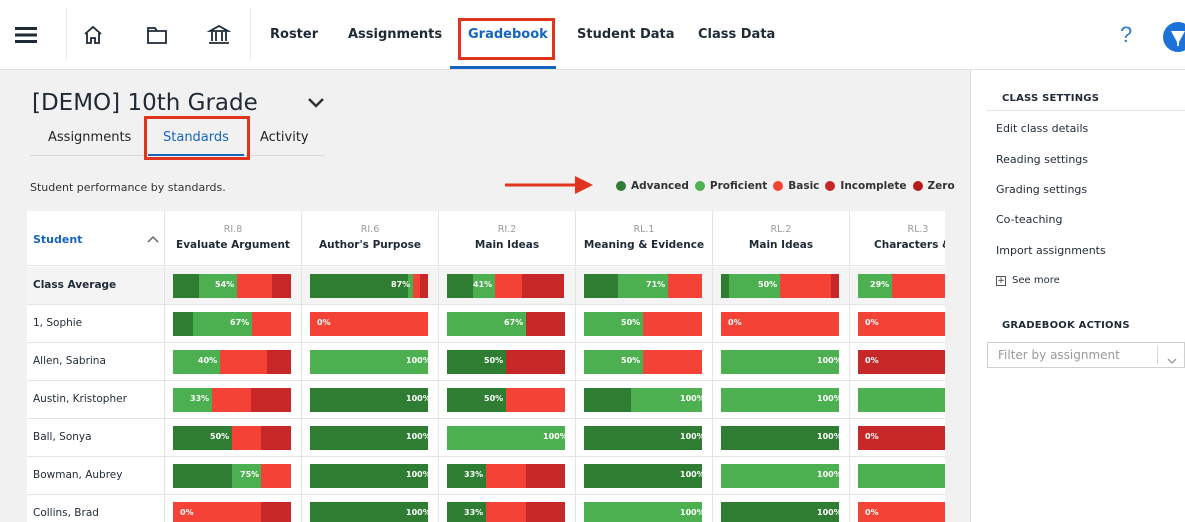 The height and width of the screenshot is (522, 1185). What do you see at coordinates (153, 238) in the screenshot?
I see `sort-caret-icon` at bounding box center [153, 238].